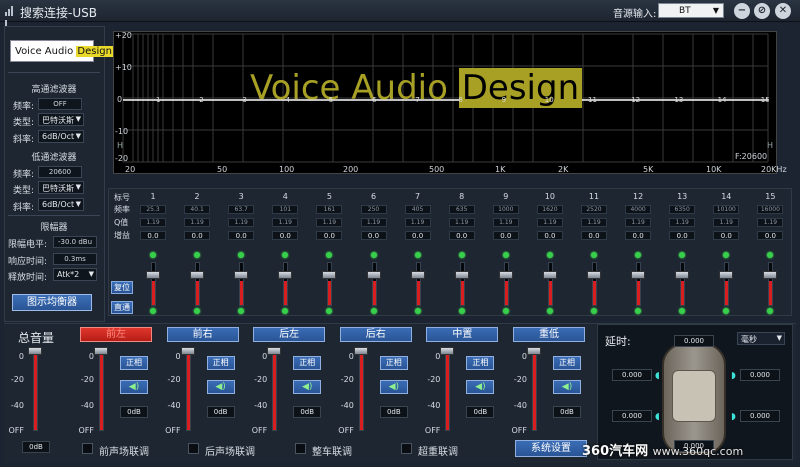 The width and height of the screenshot is (800, 467). Describe the element at coordinates (726, 209) in the screenshot. I see `band-freq-field: 10100` at that location.